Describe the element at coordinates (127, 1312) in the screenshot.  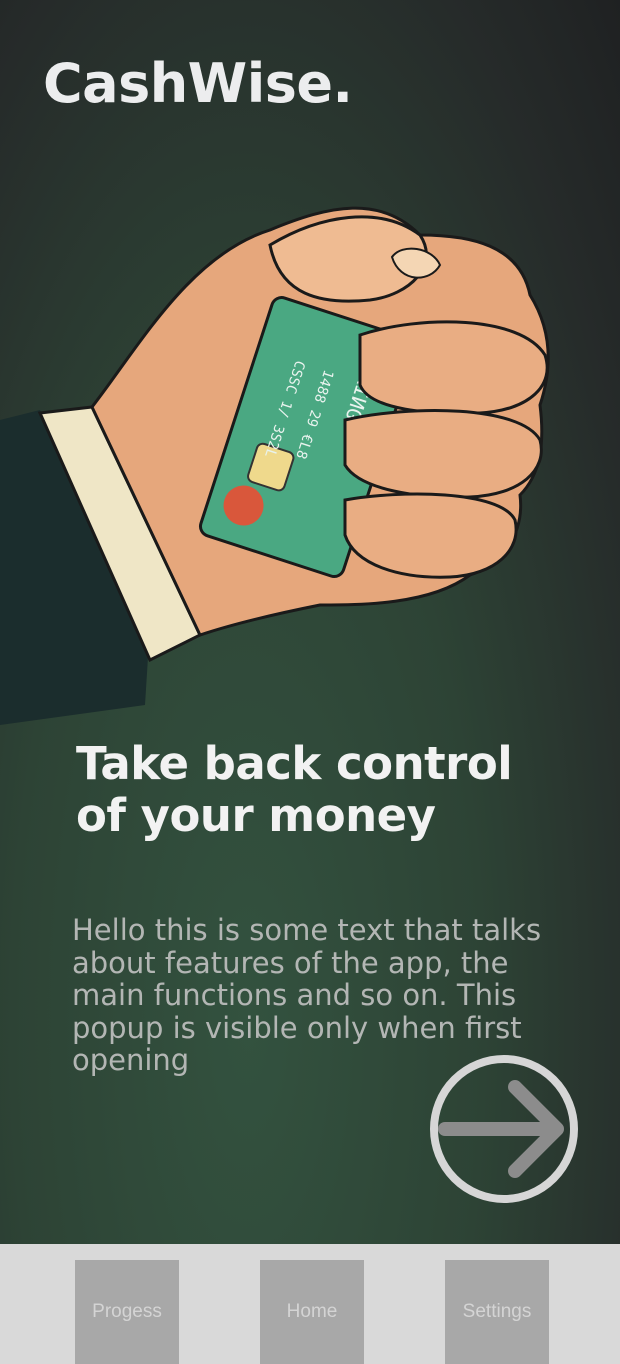
I see `nav-progress-button: Progess` at that location.